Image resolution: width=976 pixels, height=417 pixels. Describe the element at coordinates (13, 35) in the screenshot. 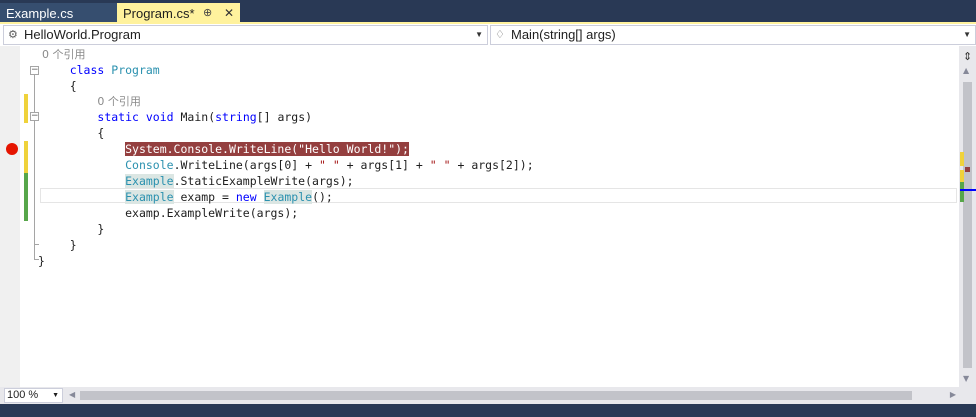

I see `class-icon: ⚙` at that location.